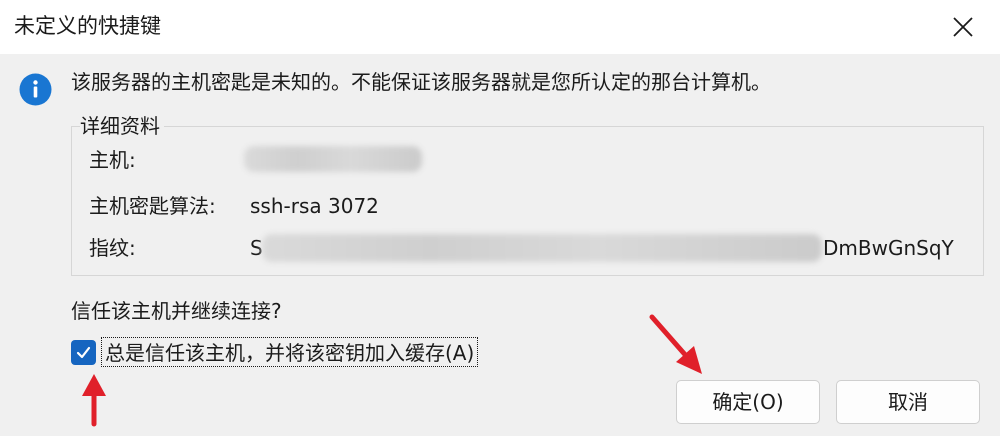 This screenshot has height=436, width=1000. I want to click on annotation-arrow-checkbox, so click(94, 400).